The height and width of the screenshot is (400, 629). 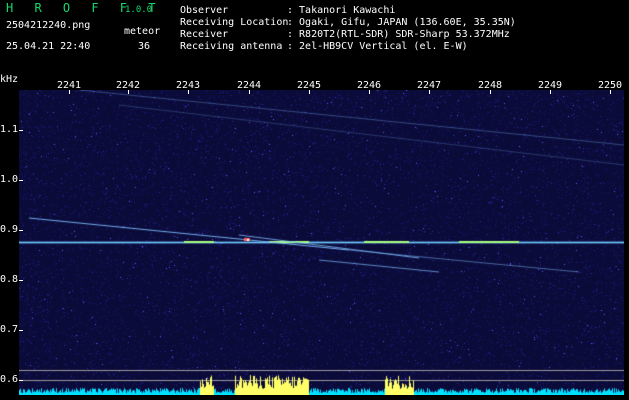 I want to click on mode-label: meteor, so click(x=142, y=31).